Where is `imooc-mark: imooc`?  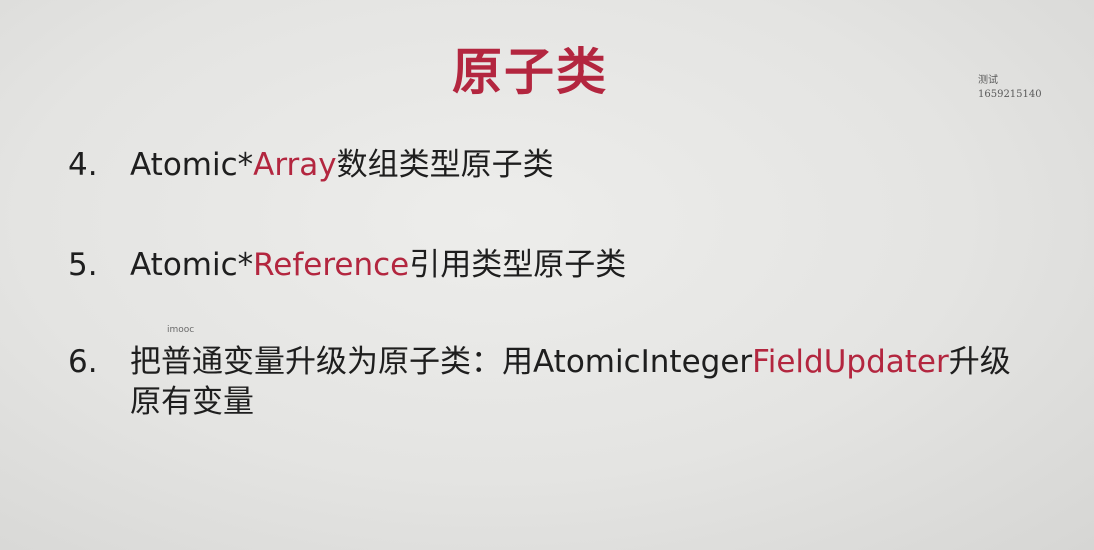 imooc-mark: imooc is located at coordinates (181, 330).